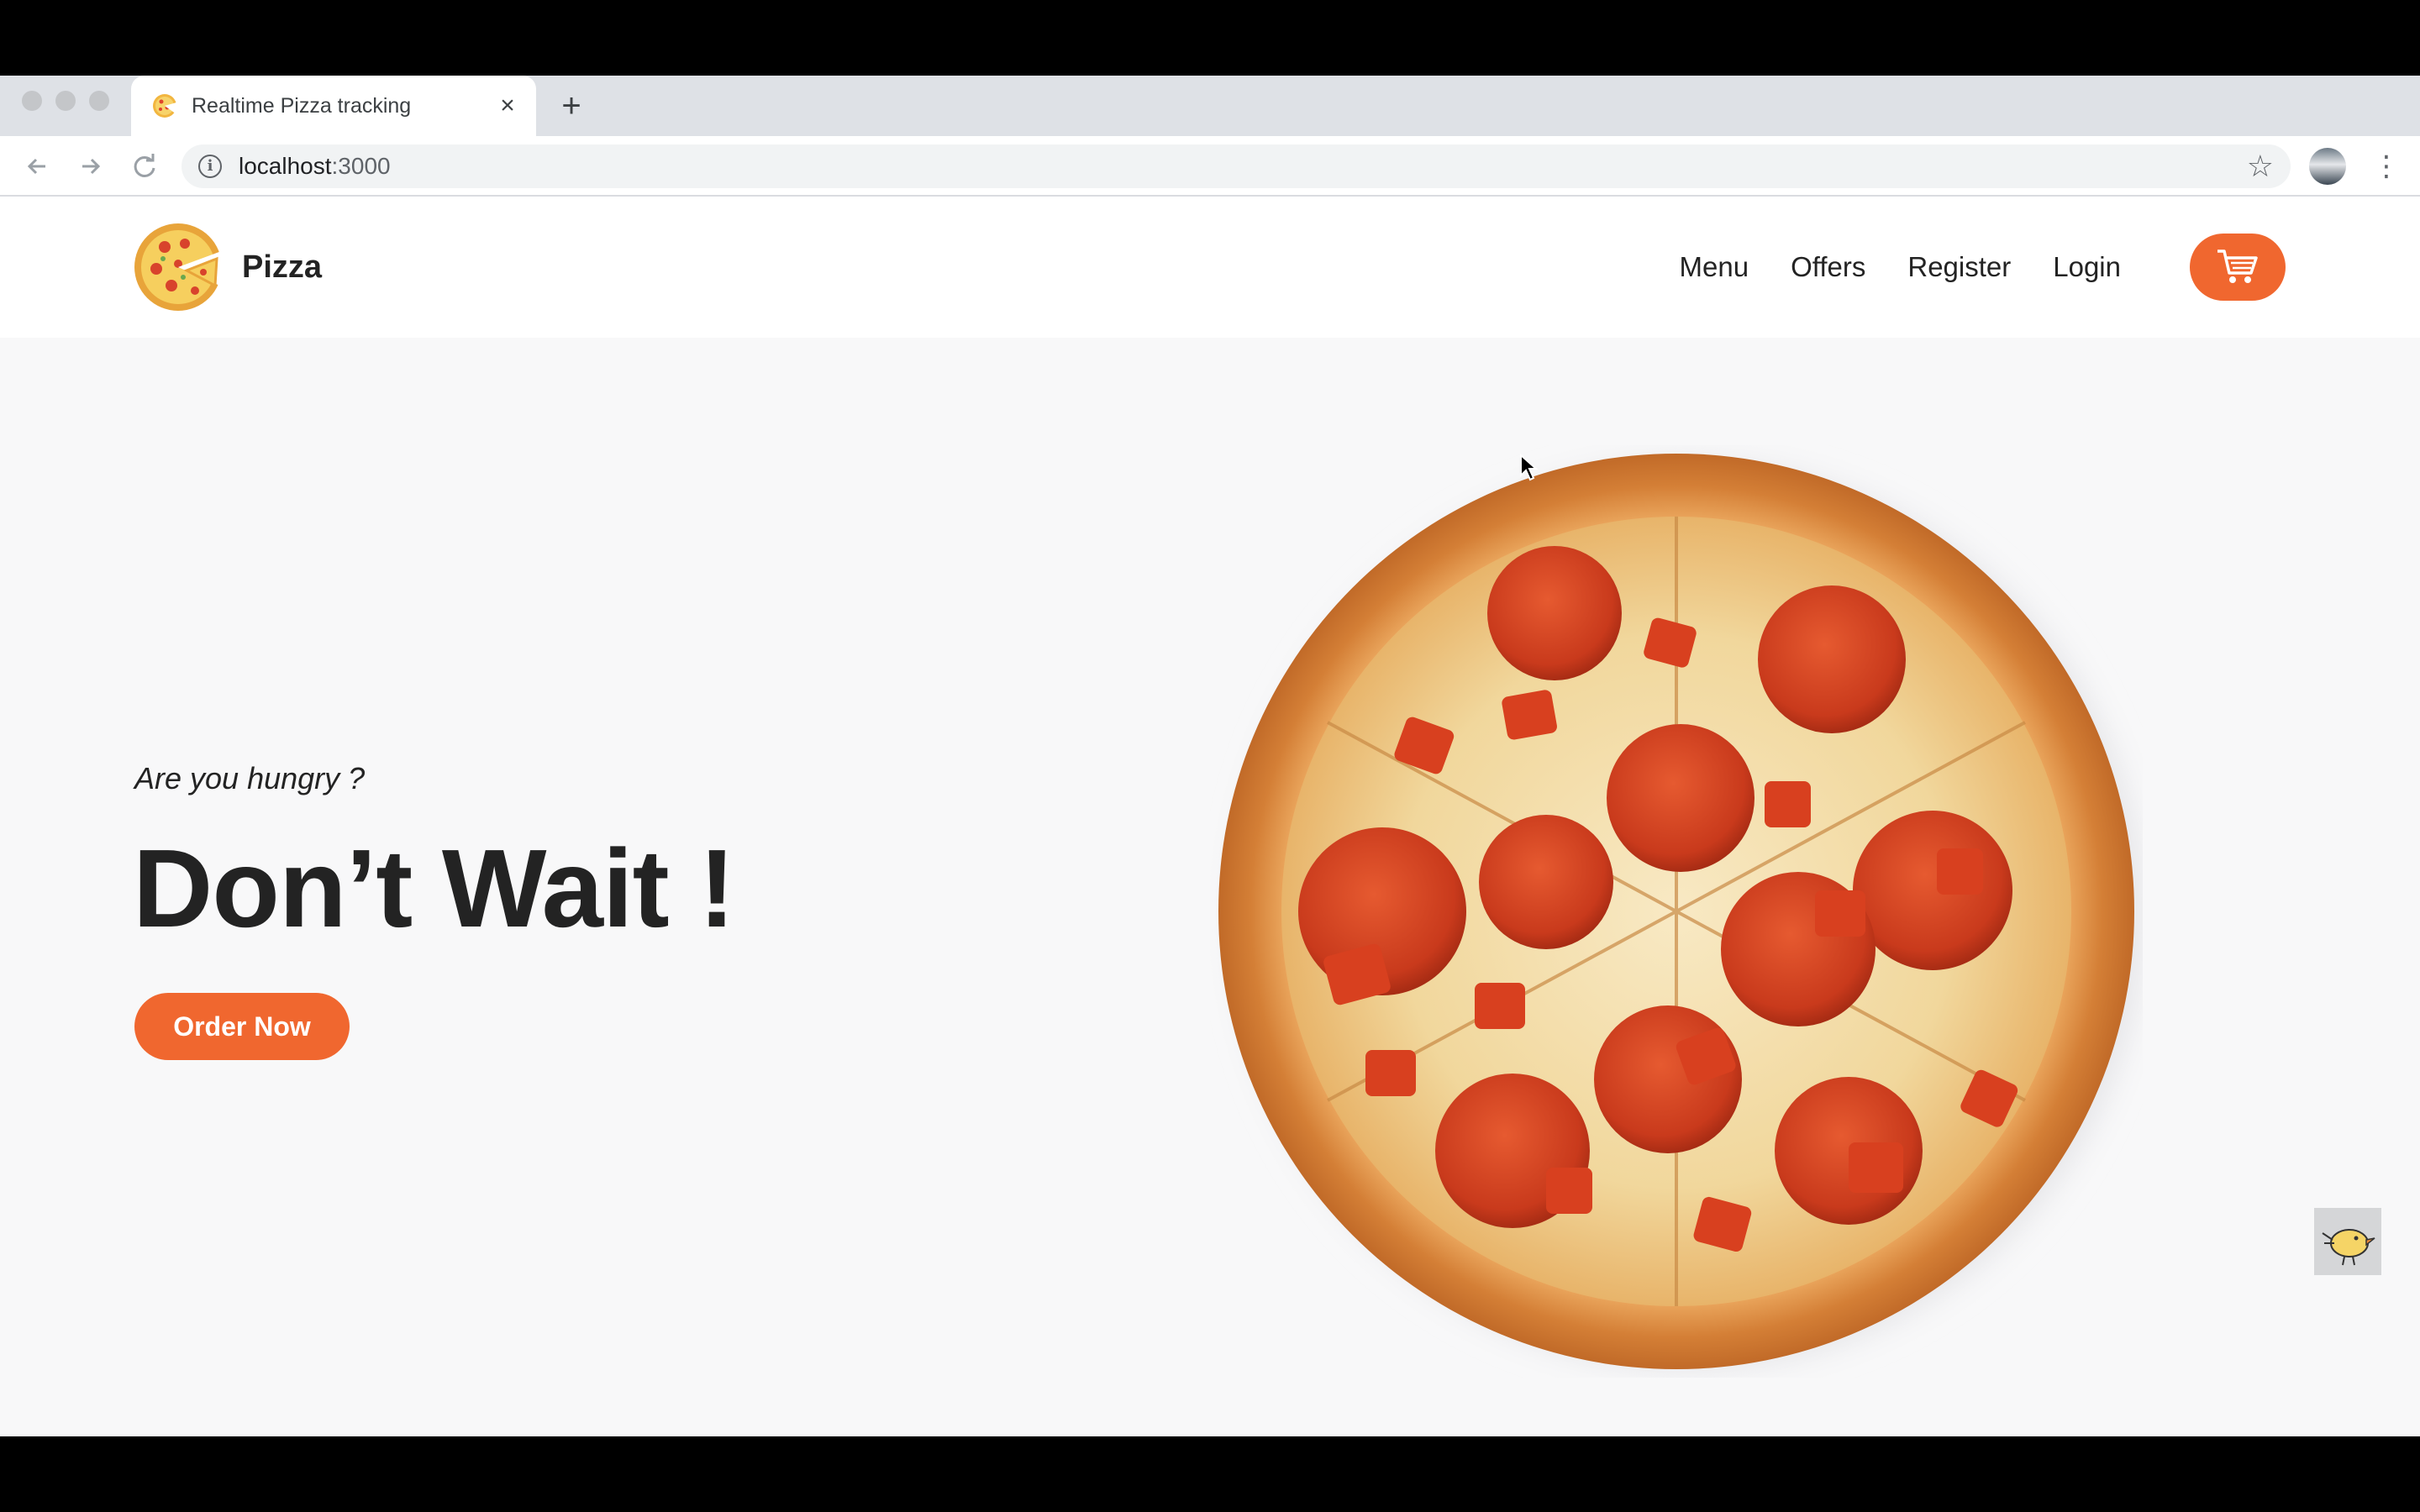 The height and width of the screenshot is (1512, 2420). What do you see at coordinates (2087, 267) in the screenshot?
I see `nav-link-login: Login` at bounding box center [2087, 267].